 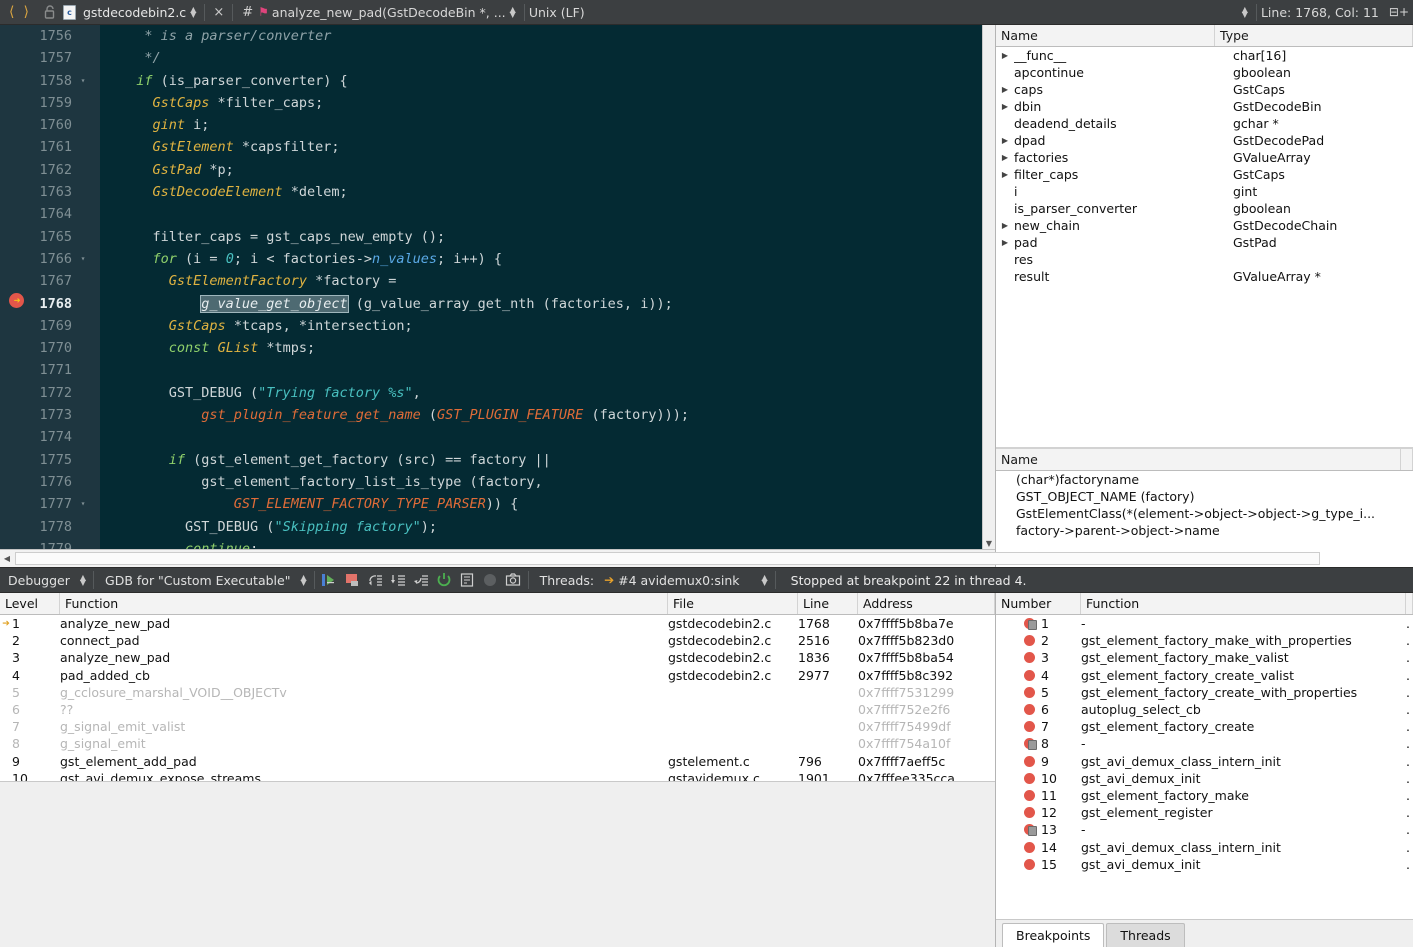 I want to click on snapshot-icon, so click(x=513, y=580).